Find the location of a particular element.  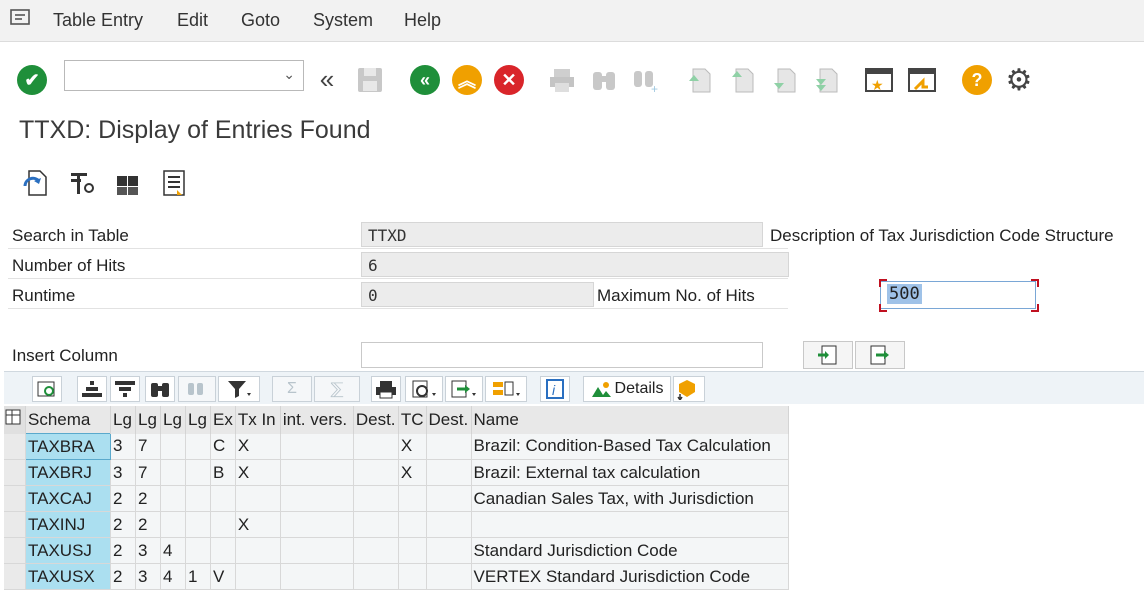

selection-criteria-button is located at coordinates (82, 183).